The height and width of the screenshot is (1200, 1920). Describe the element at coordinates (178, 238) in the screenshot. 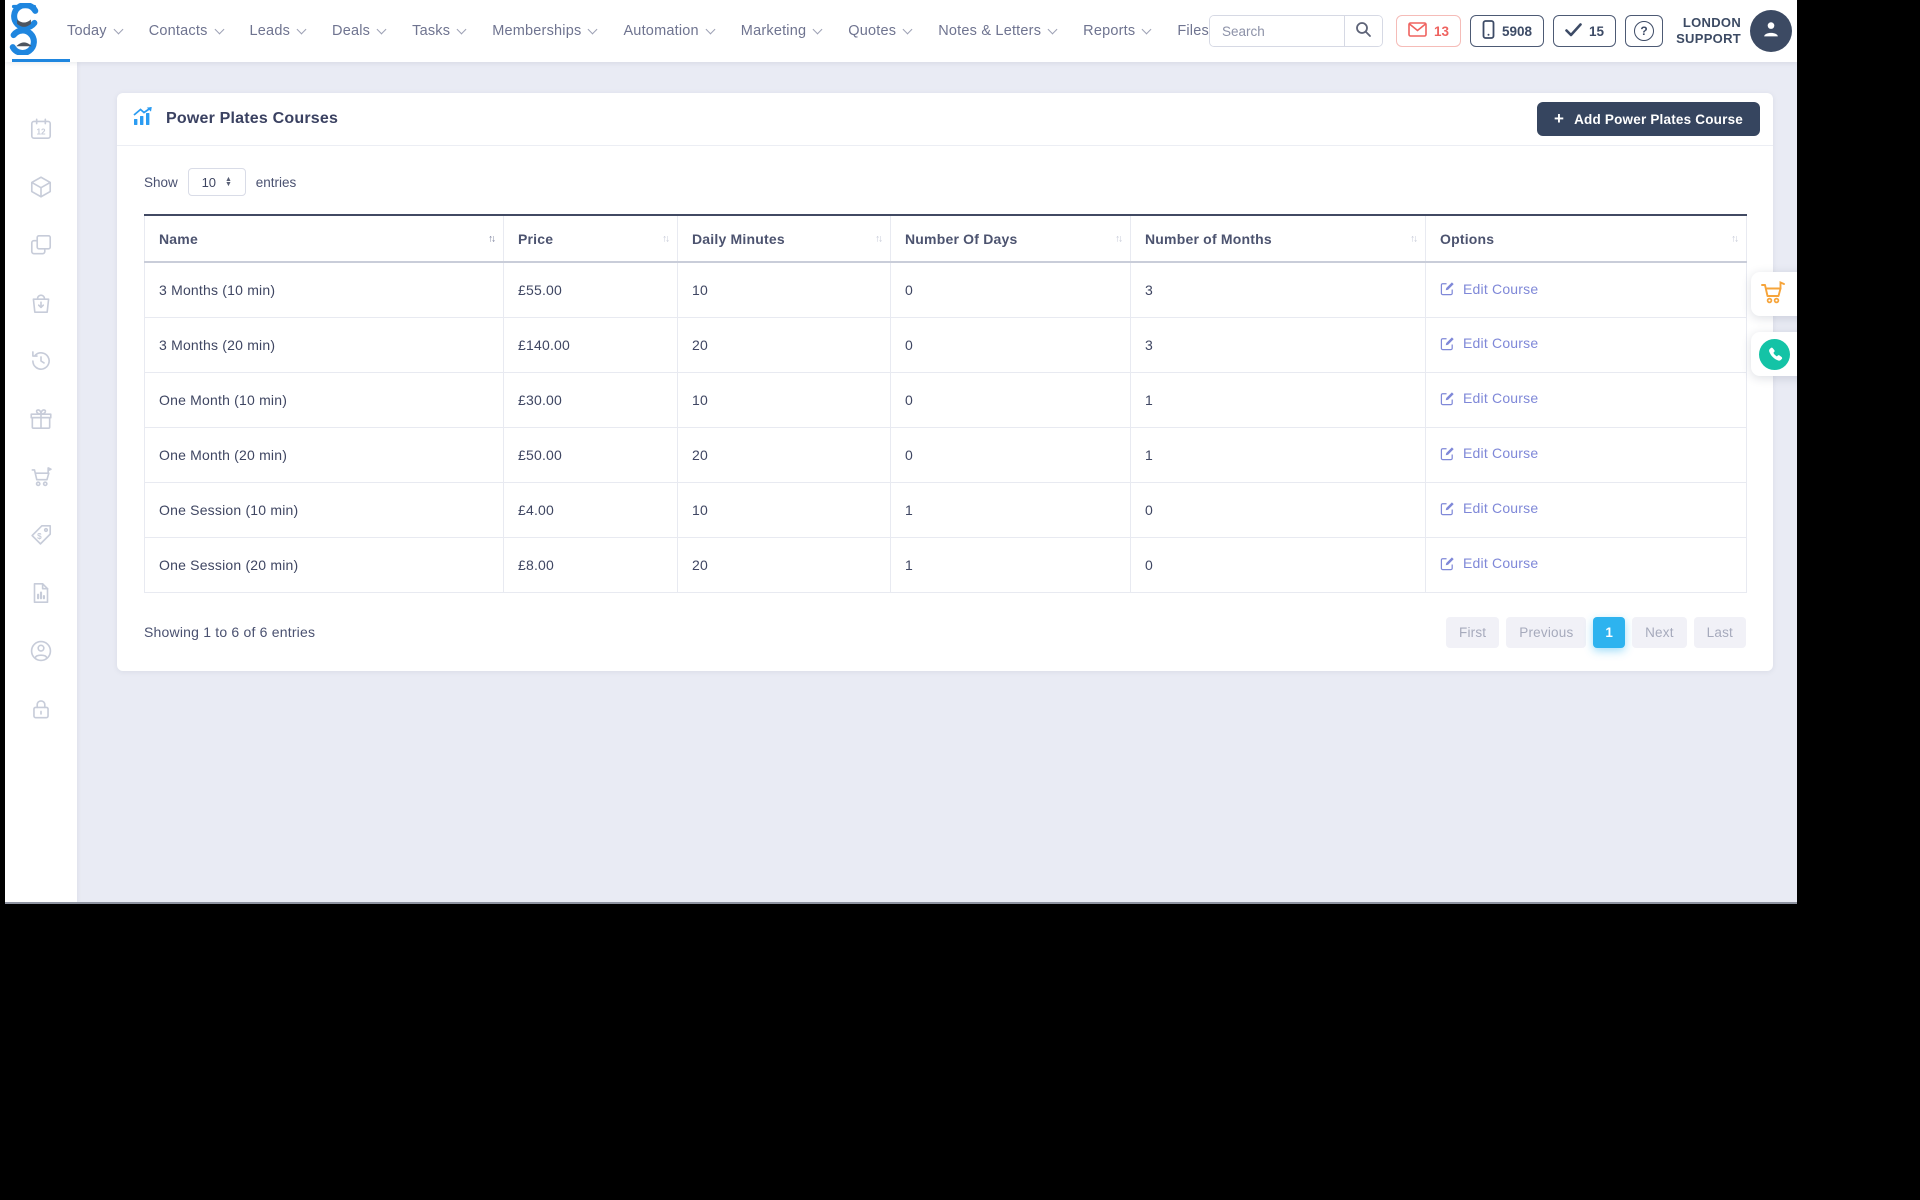

I see `column-label: Name` at that location.